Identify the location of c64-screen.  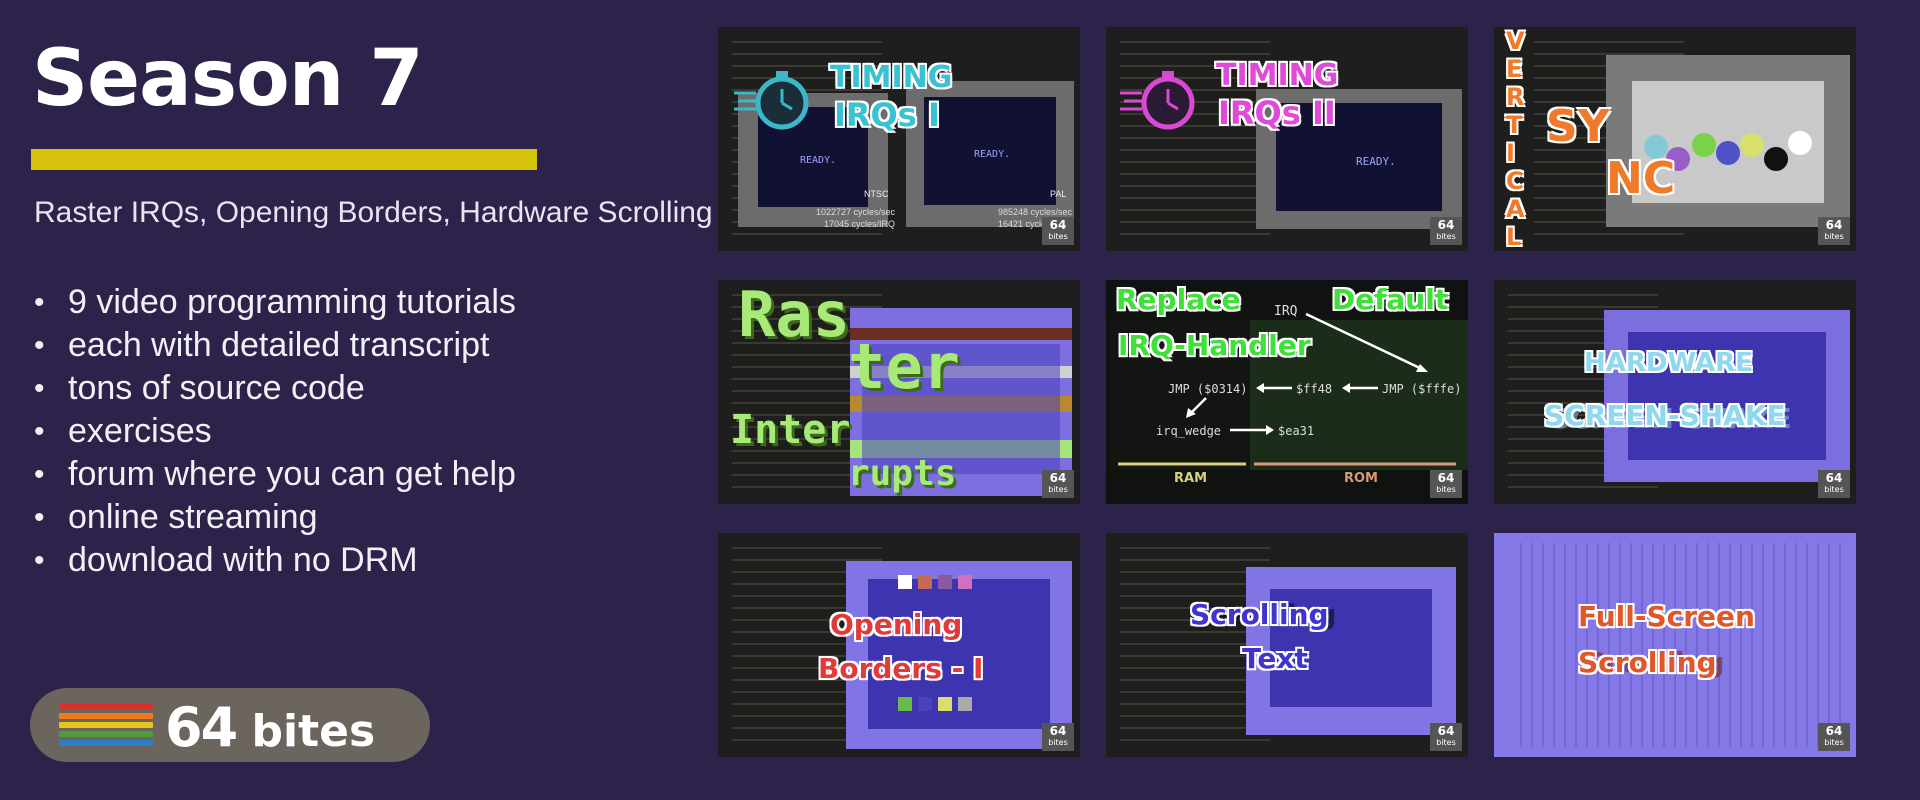
(1727, 396).